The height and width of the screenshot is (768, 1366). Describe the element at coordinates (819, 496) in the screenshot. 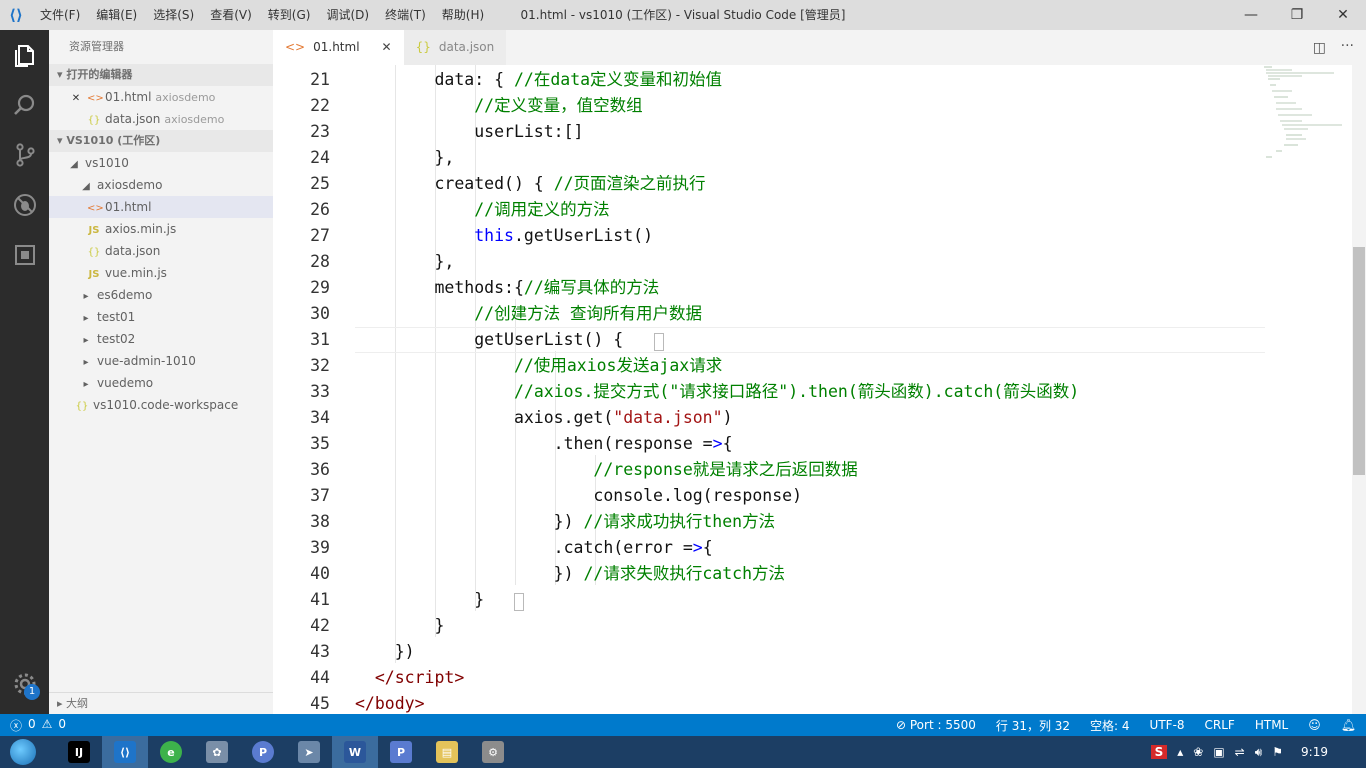

I see `code-line: 37 console.log(response)` at that location.